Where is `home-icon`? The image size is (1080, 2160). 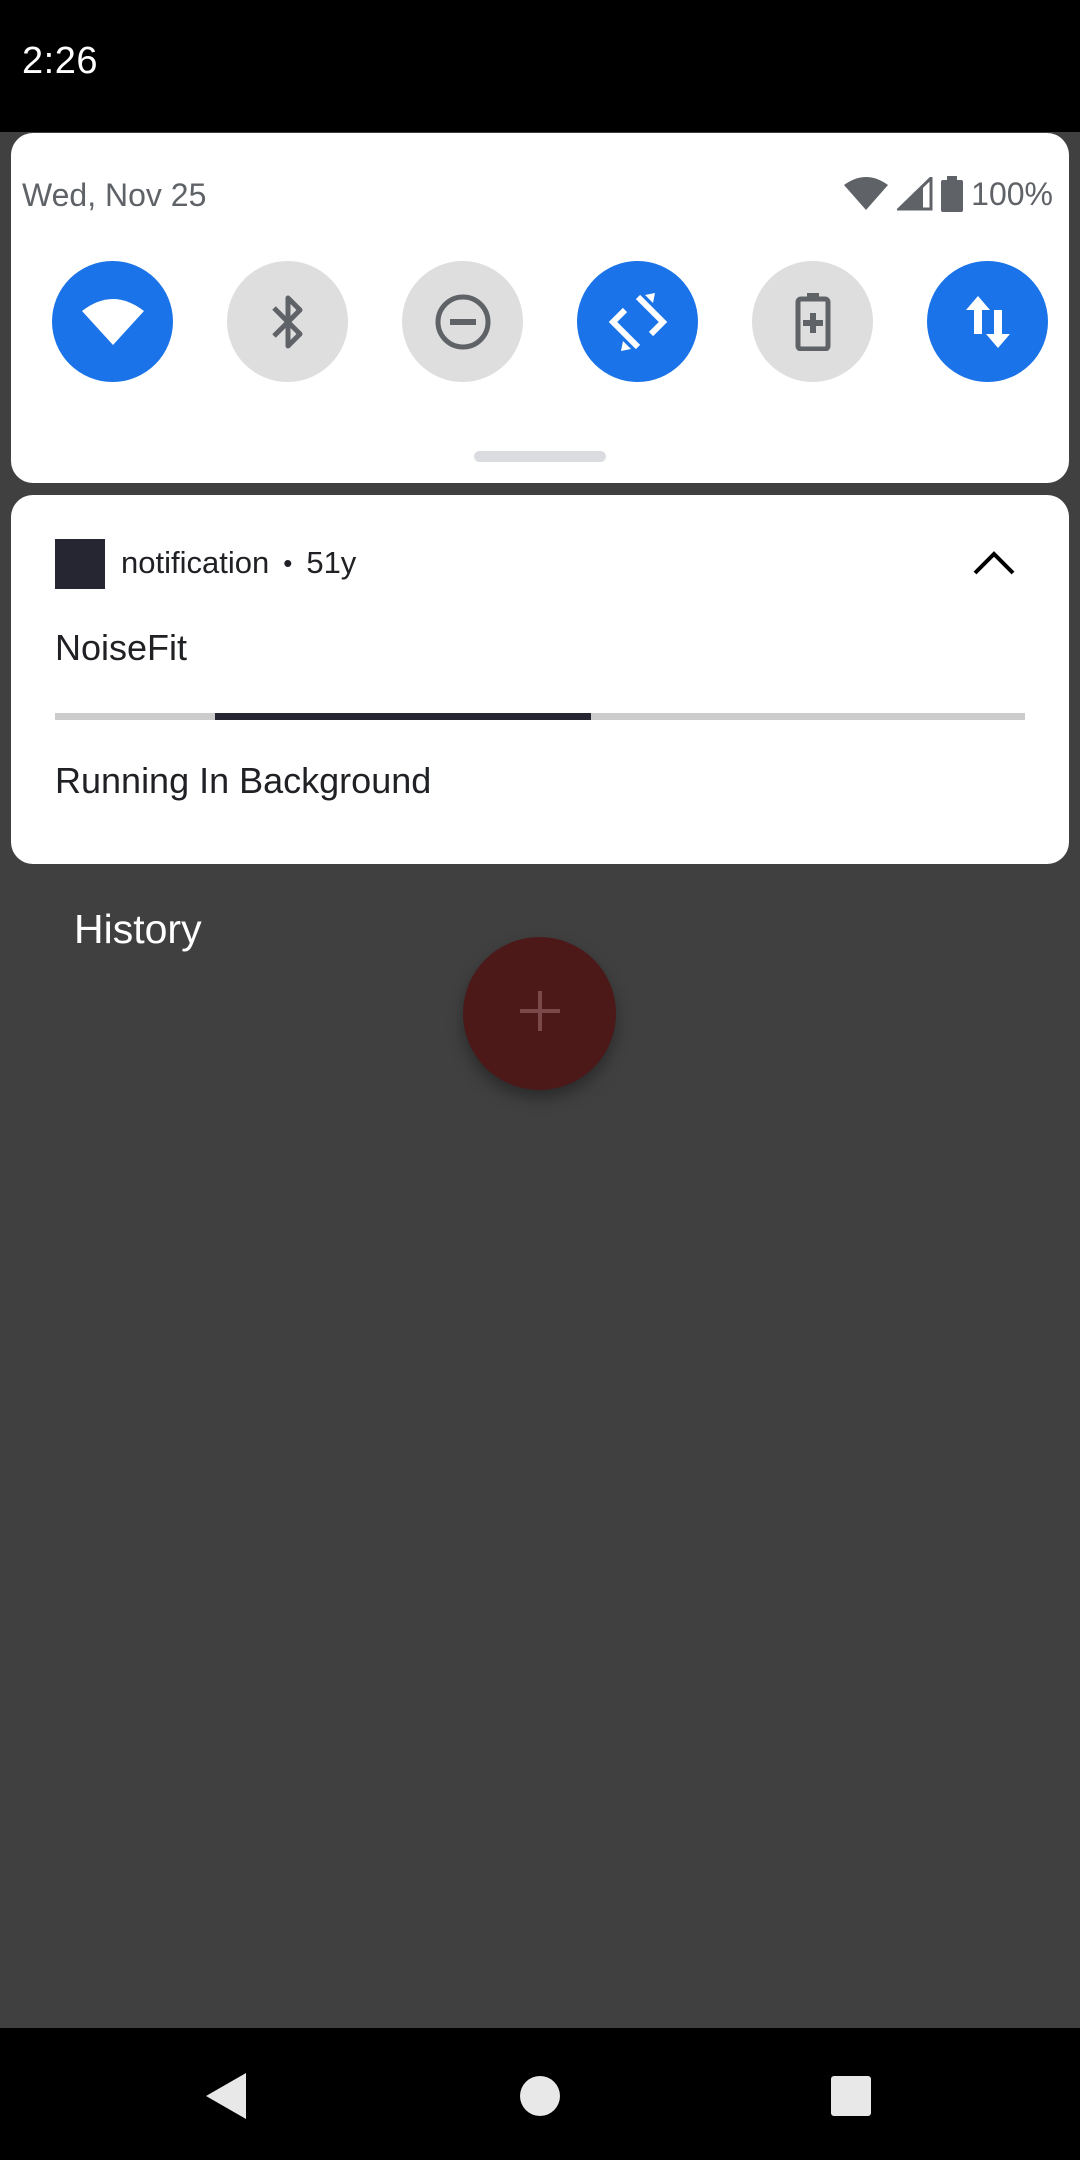 home-icon is located at coordinates (540, 2098).